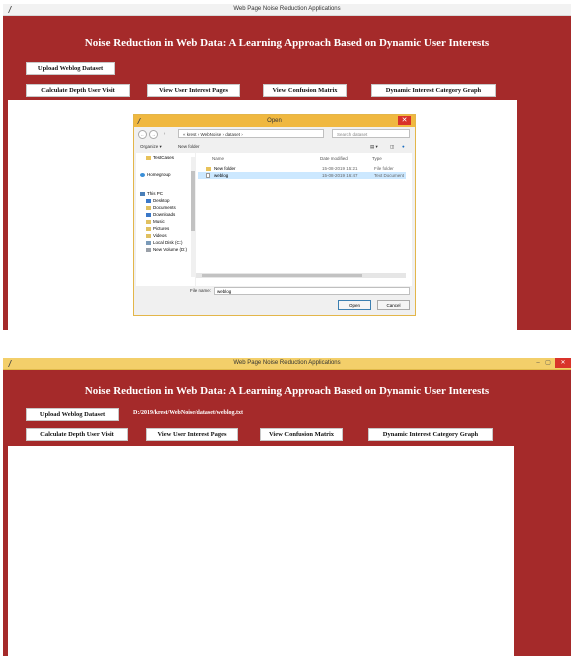  What do you see at coordinates (538, 363) in the screenshot?
I see `minimize-button: –` at bounding box center [538, 363].